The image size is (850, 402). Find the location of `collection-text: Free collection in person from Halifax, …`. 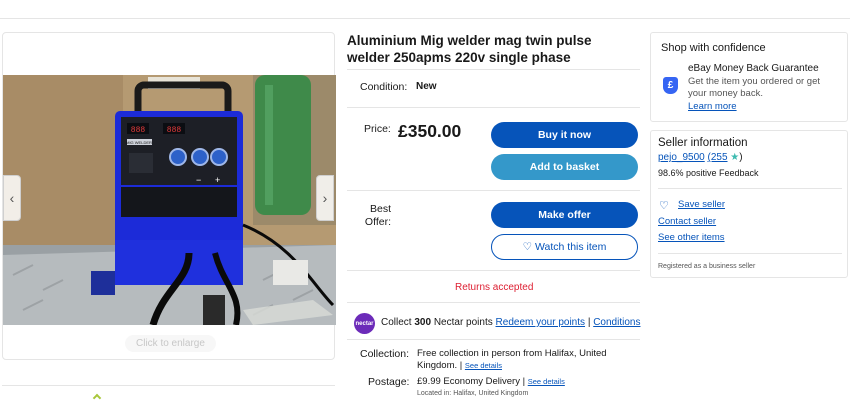

collection-text: Free collection in person from Halifax, … is located at coordinates (512, 359).